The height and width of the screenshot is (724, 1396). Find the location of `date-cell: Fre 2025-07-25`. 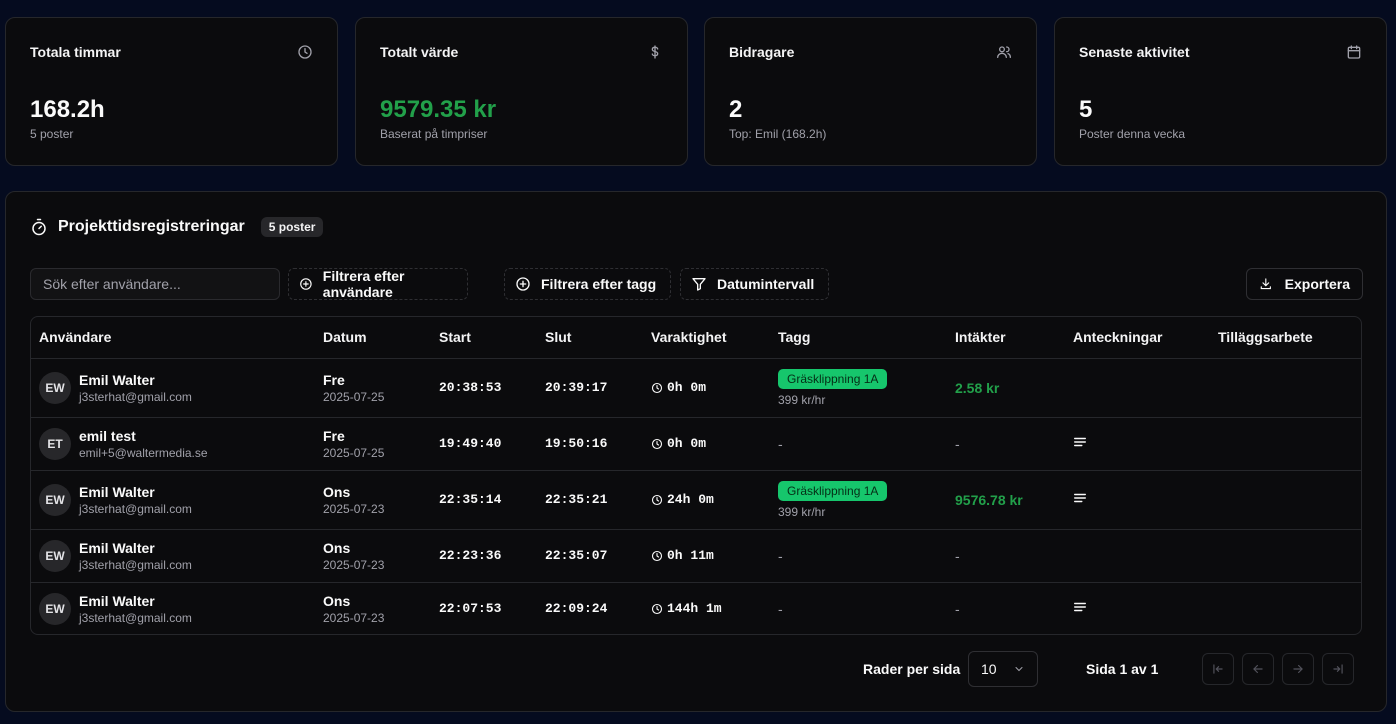

date-cell: Fre 2025-07-25 is located at coordinates (373, 444).